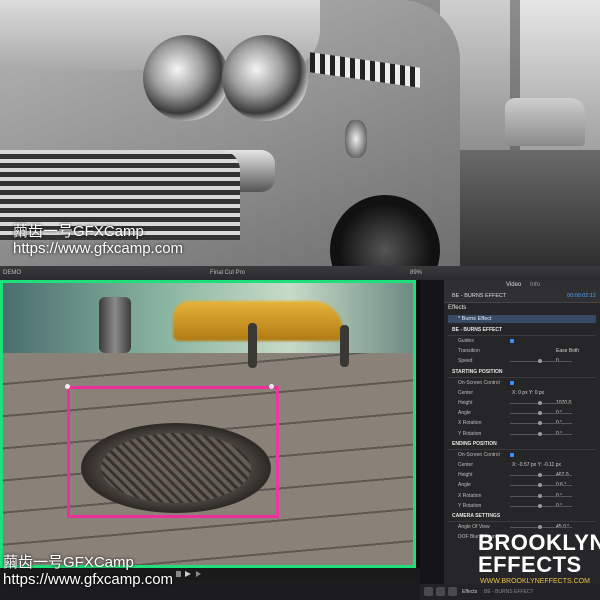  I want to click on background-cab, so click(545, 122).